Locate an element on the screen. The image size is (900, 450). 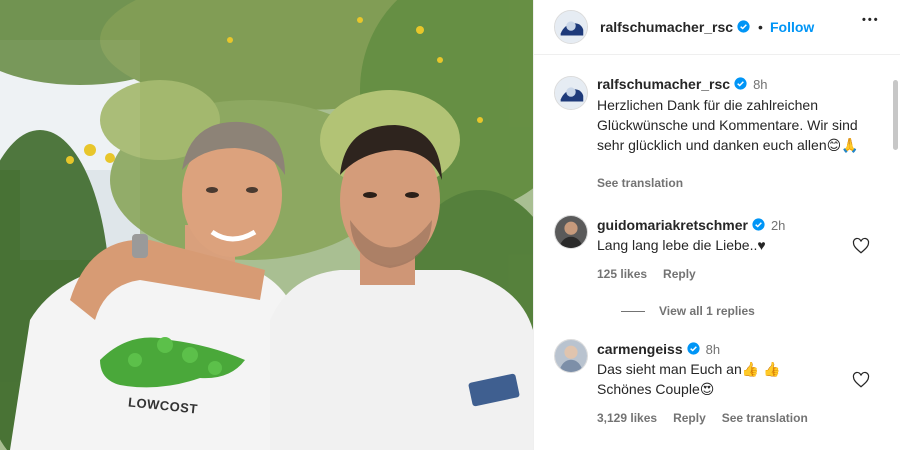
see-translation-button: See translation is located at coordinates (765, 418).